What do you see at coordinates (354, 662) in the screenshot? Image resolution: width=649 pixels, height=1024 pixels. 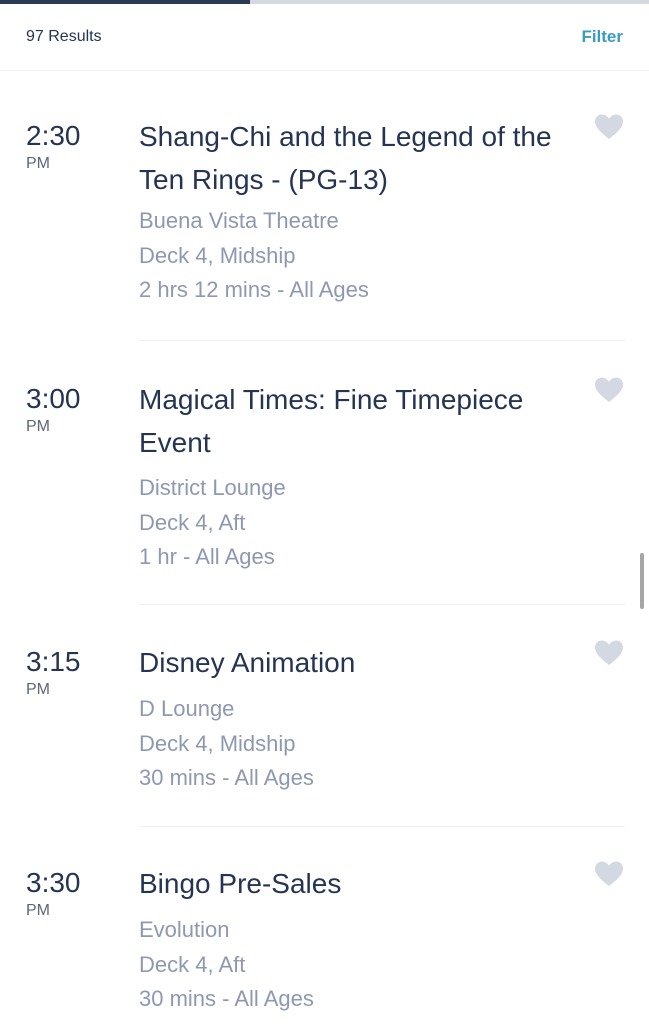 I see `event-title: Disney Animation` at bounding box center [354, 662].